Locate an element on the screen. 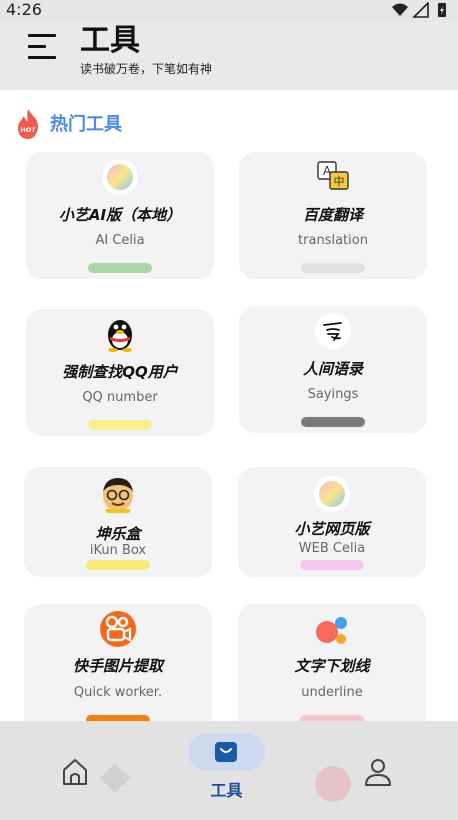 The width and height of the screenshot is (458, 820). calligraphy-icon is located at coordinates (333, 331).